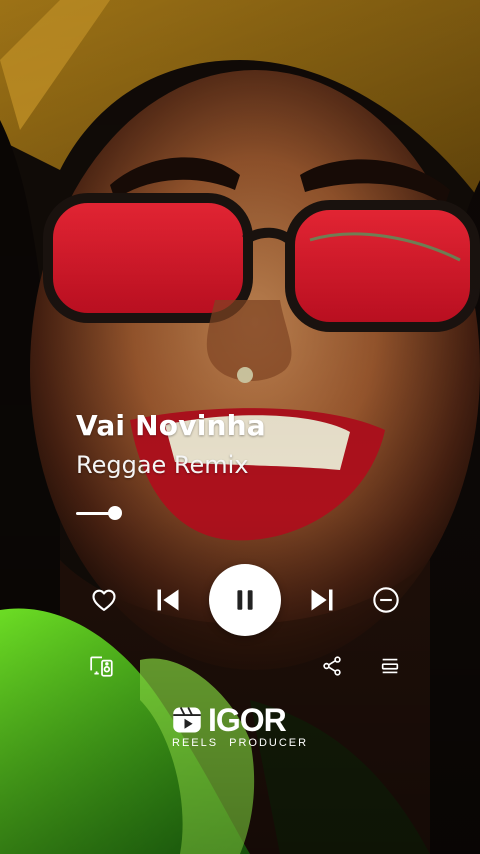  What do you see at coordinates (269, 743) in the screenshot?
I see `watermark-sub-right: PRODUCER` at bounding box center [269, 743].